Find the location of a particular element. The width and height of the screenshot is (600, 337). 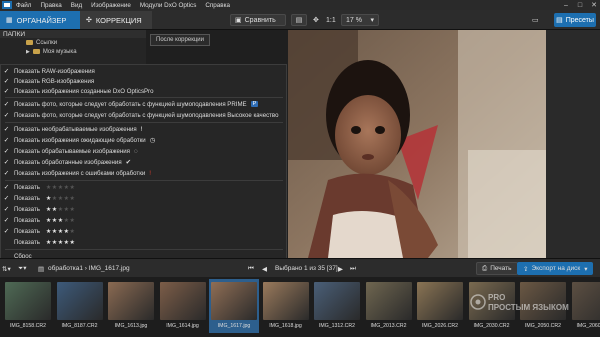

breadcrumb: обработка1 › IMG_1617.jpg is located at coordinates (89, 268).